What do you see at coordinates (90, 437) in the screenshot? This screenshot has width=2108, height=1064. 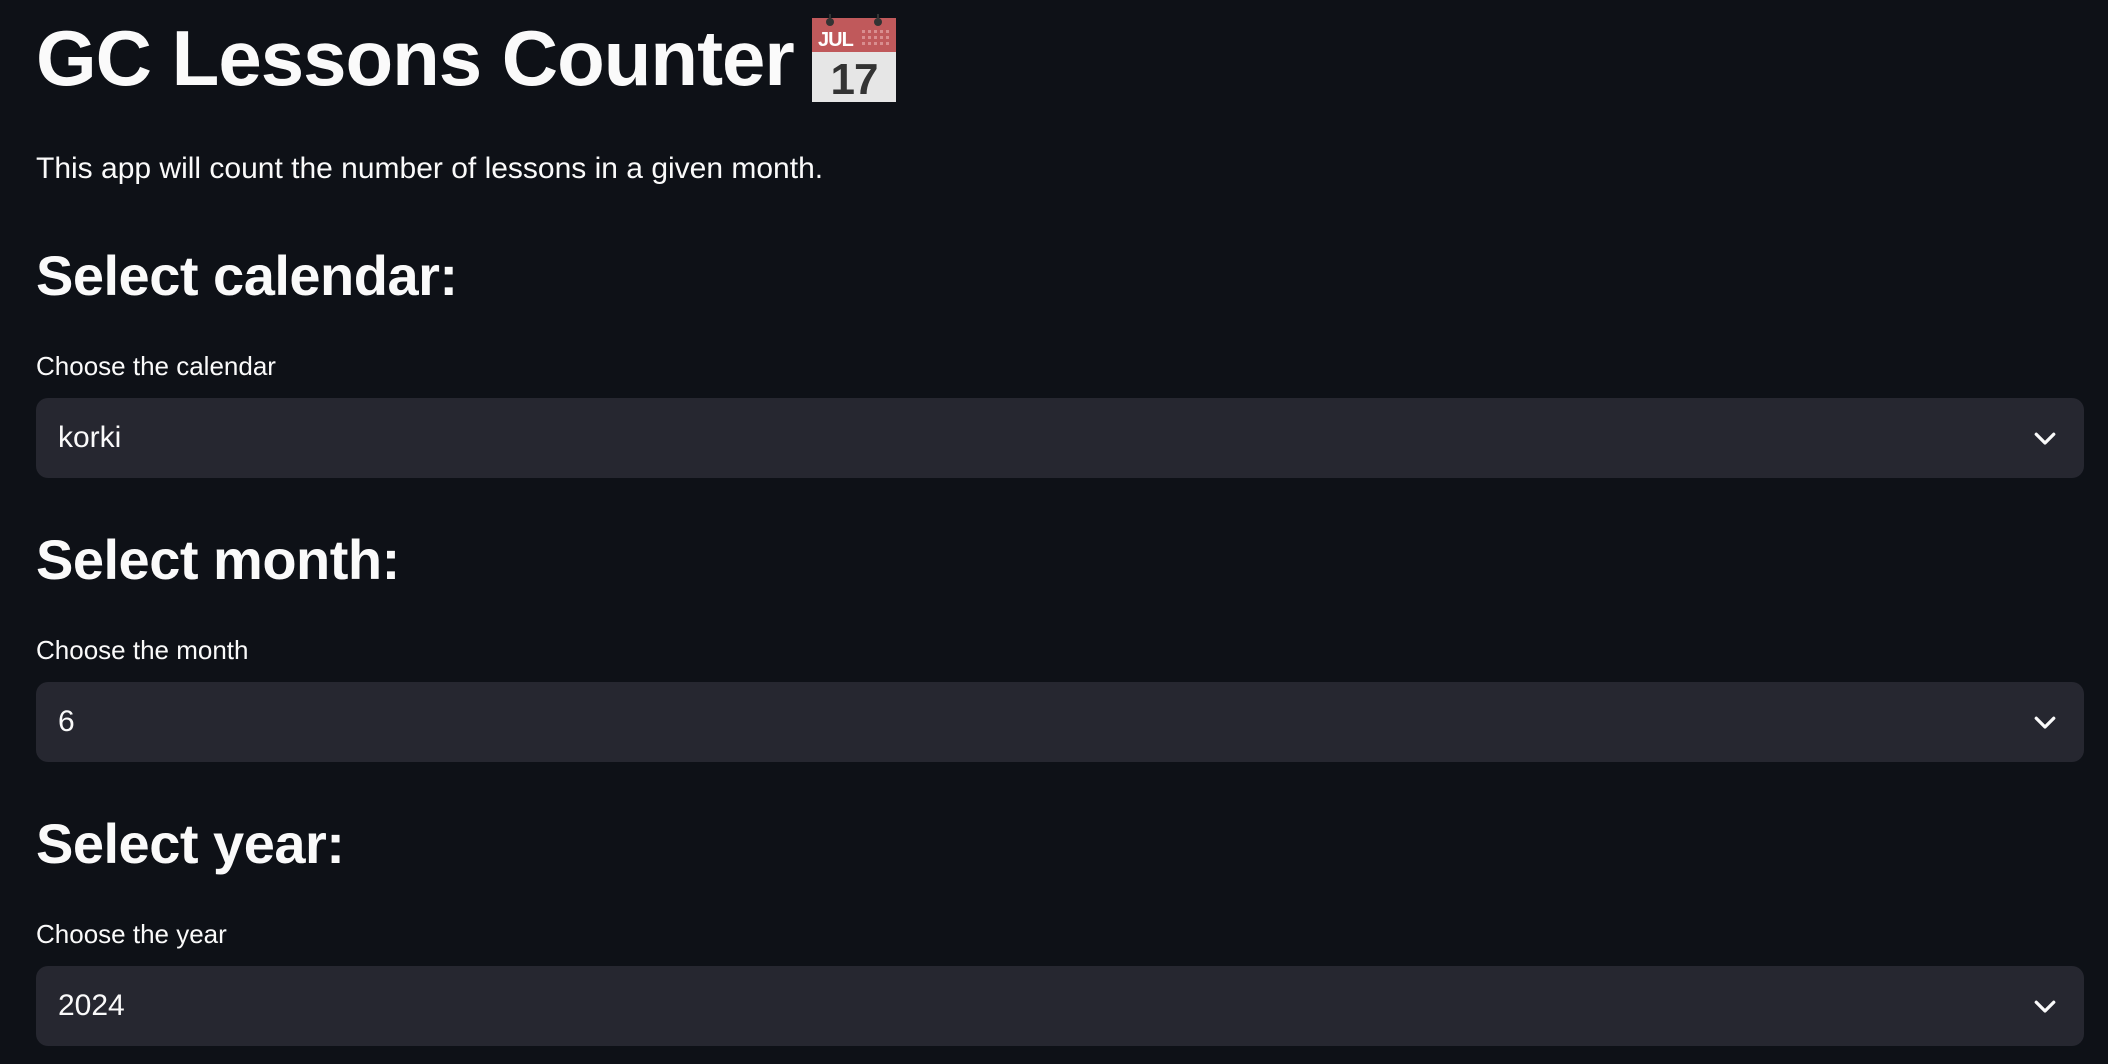 I see `calendar-select-value: korki` at bounding box center [90, 437].